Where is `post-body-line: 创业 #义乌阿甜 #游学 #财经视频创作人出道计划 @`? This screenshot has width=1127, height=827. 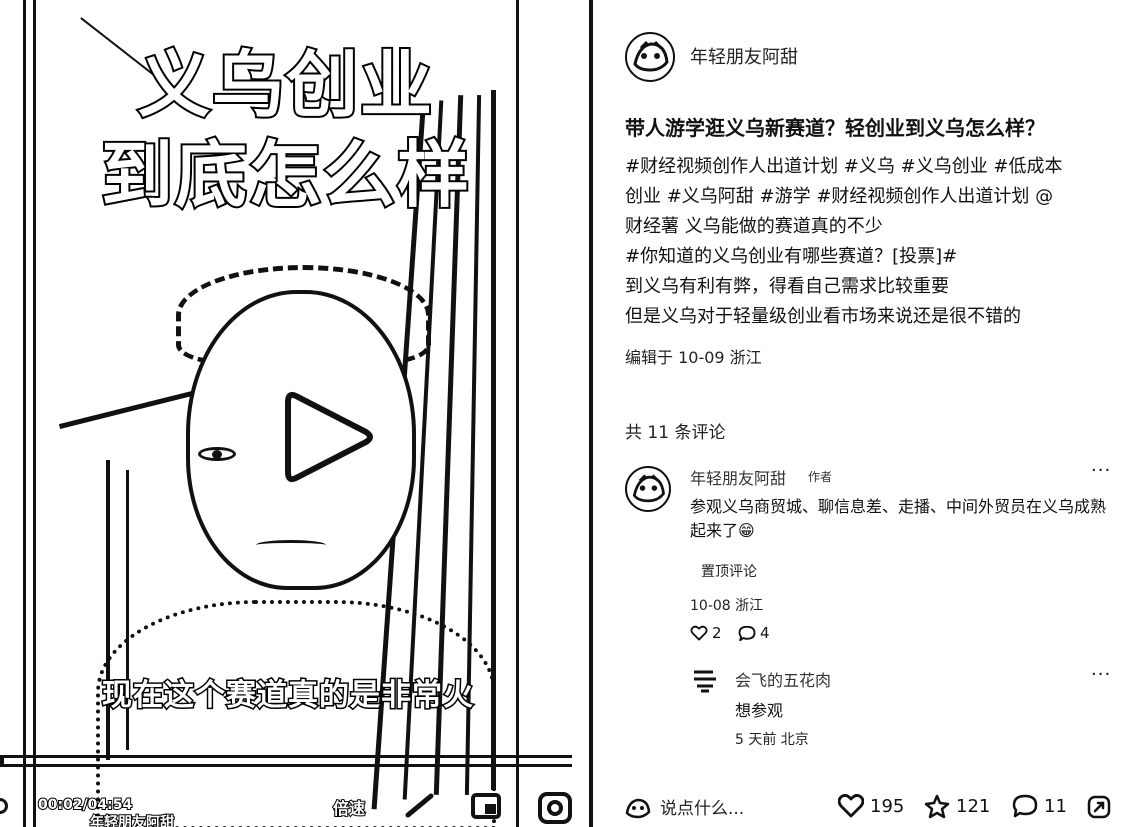 post-body-line: 创业 #义乌阿甜 #游学 #财经视频创作人出道计划 @ is located at coordinates (865, 197).